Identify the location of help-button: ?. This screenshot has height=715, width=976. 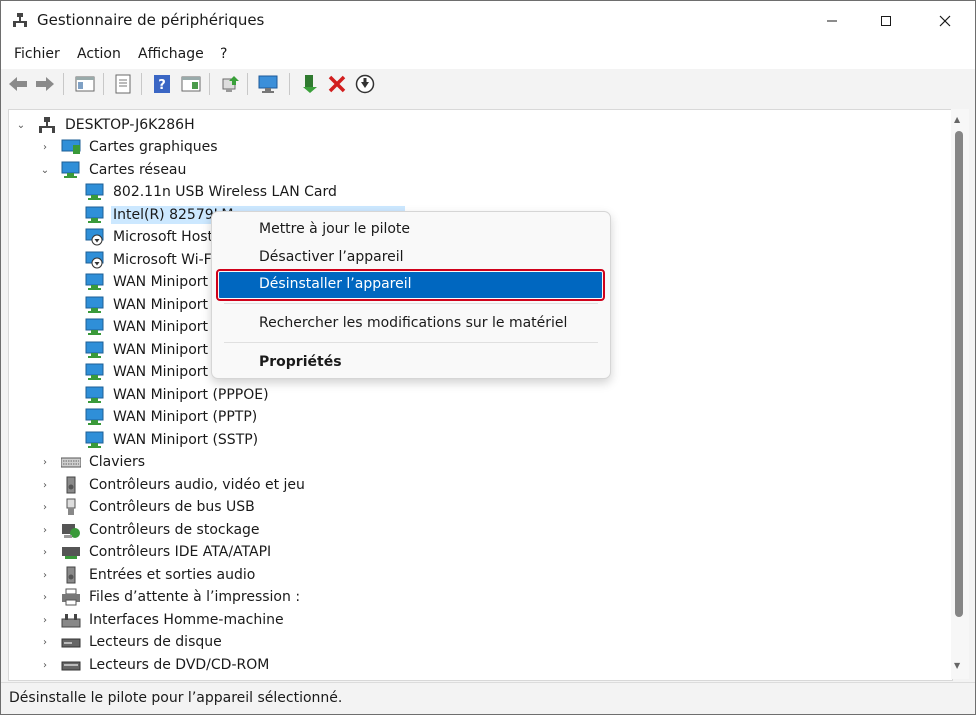
(162, 84).